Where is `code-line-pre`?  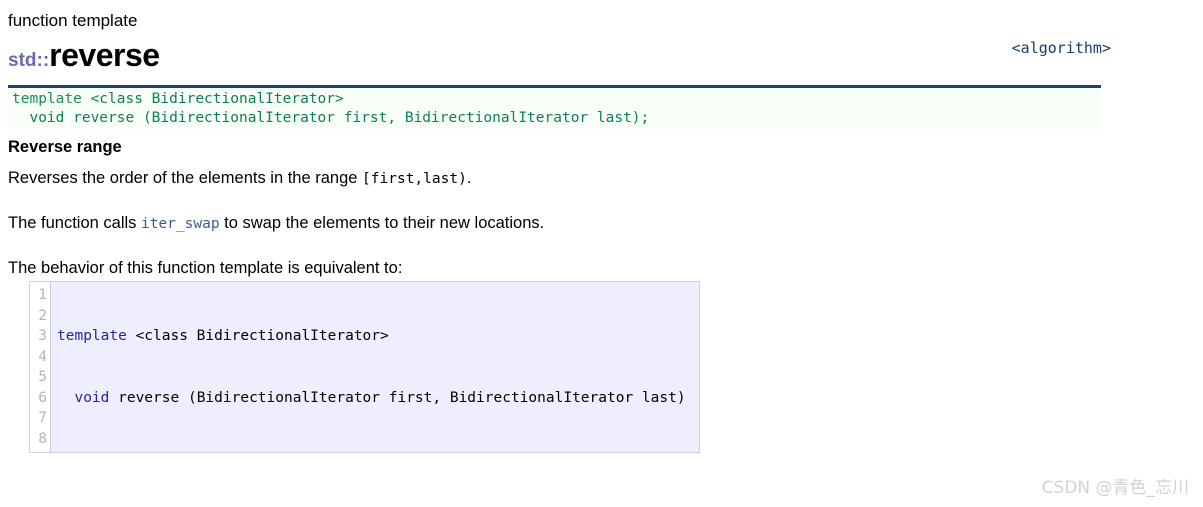 code-line-pre is located at coordinates (65, 398).